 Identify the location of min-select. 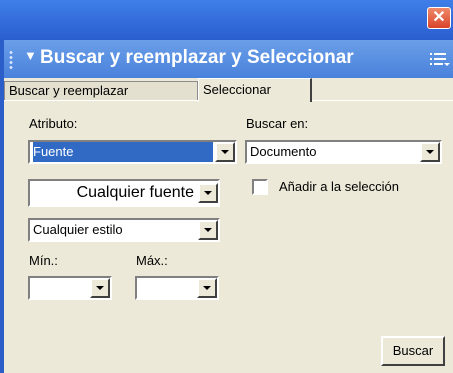
(70, 288).